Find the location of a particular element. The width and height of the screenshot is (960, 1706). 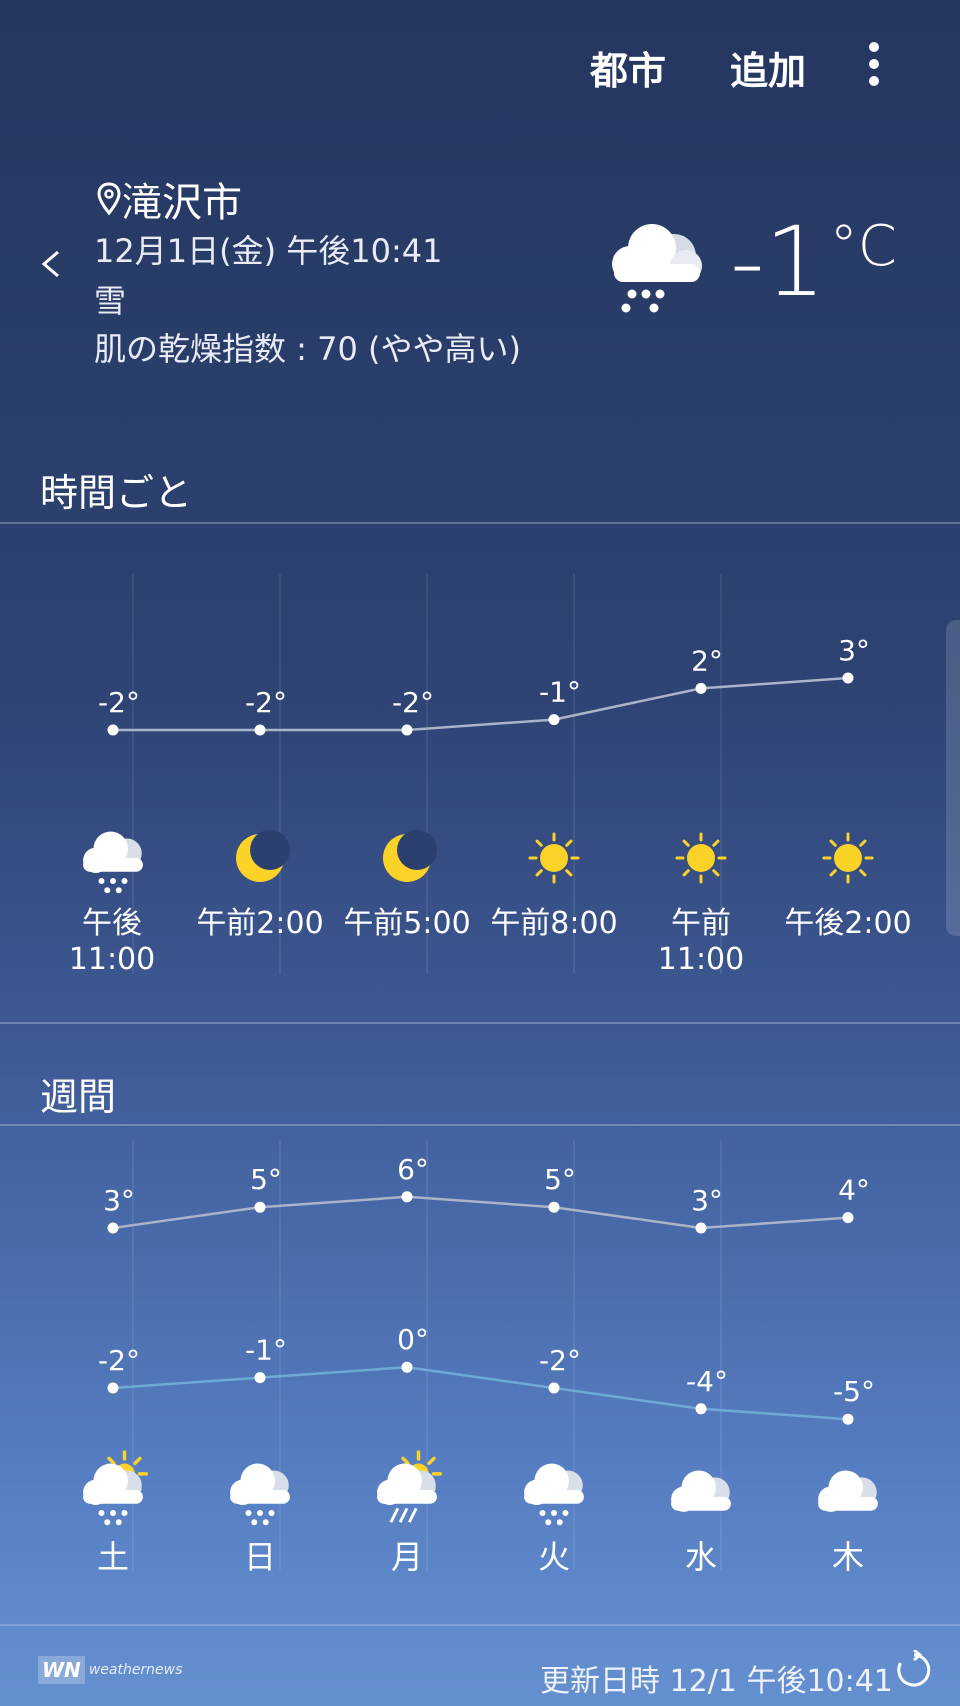

weekly-low-label: 0° is located at coordinates (413, 1339).